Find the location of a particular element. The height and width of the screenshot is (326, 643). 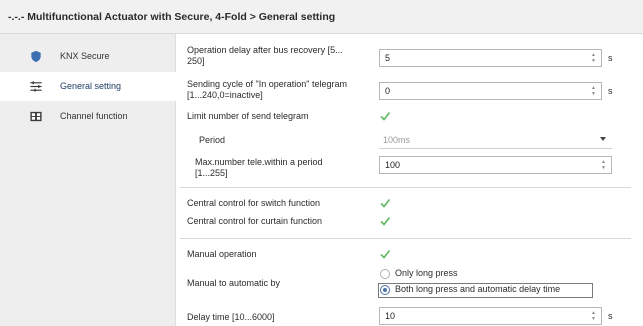

central-switch-checkbox is located at coordinates (385, 203).